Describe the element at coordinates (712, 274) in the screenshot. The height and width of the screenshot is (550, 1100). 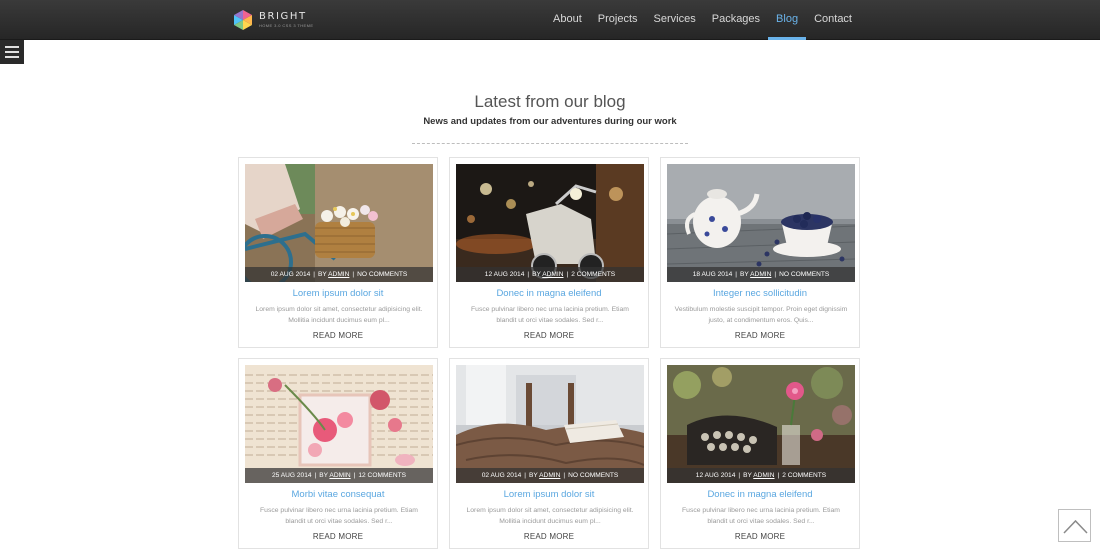
I see `post-date: 18 AUG 2014` at that location.